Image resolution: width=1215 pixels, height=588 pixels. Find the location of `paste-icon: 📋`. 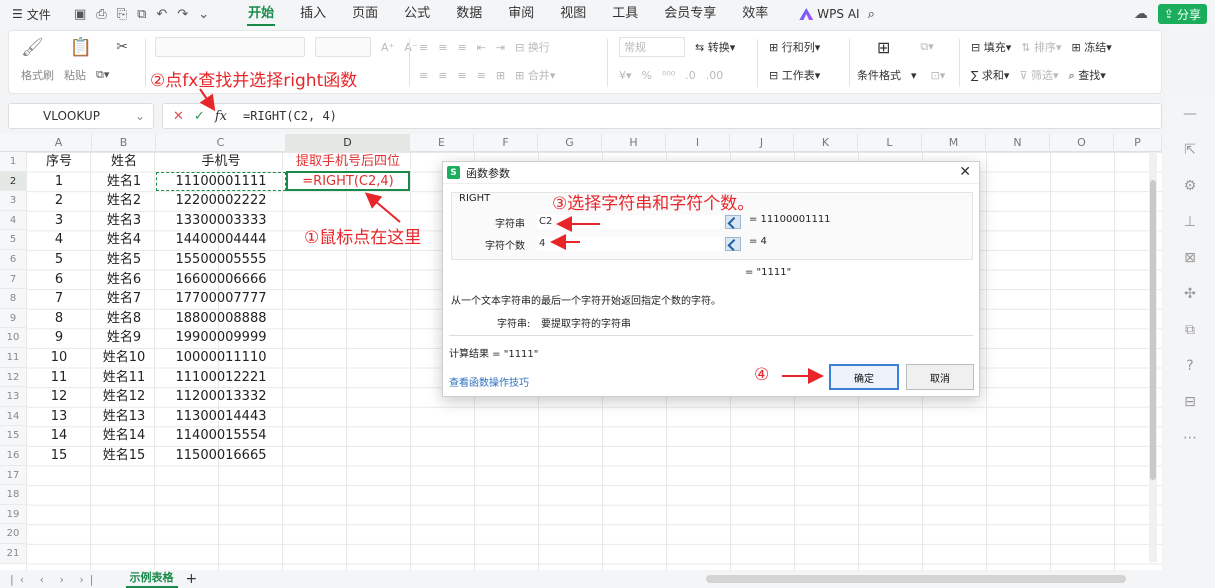

paste-icon: 📋 is located at coordinates (81, 47).